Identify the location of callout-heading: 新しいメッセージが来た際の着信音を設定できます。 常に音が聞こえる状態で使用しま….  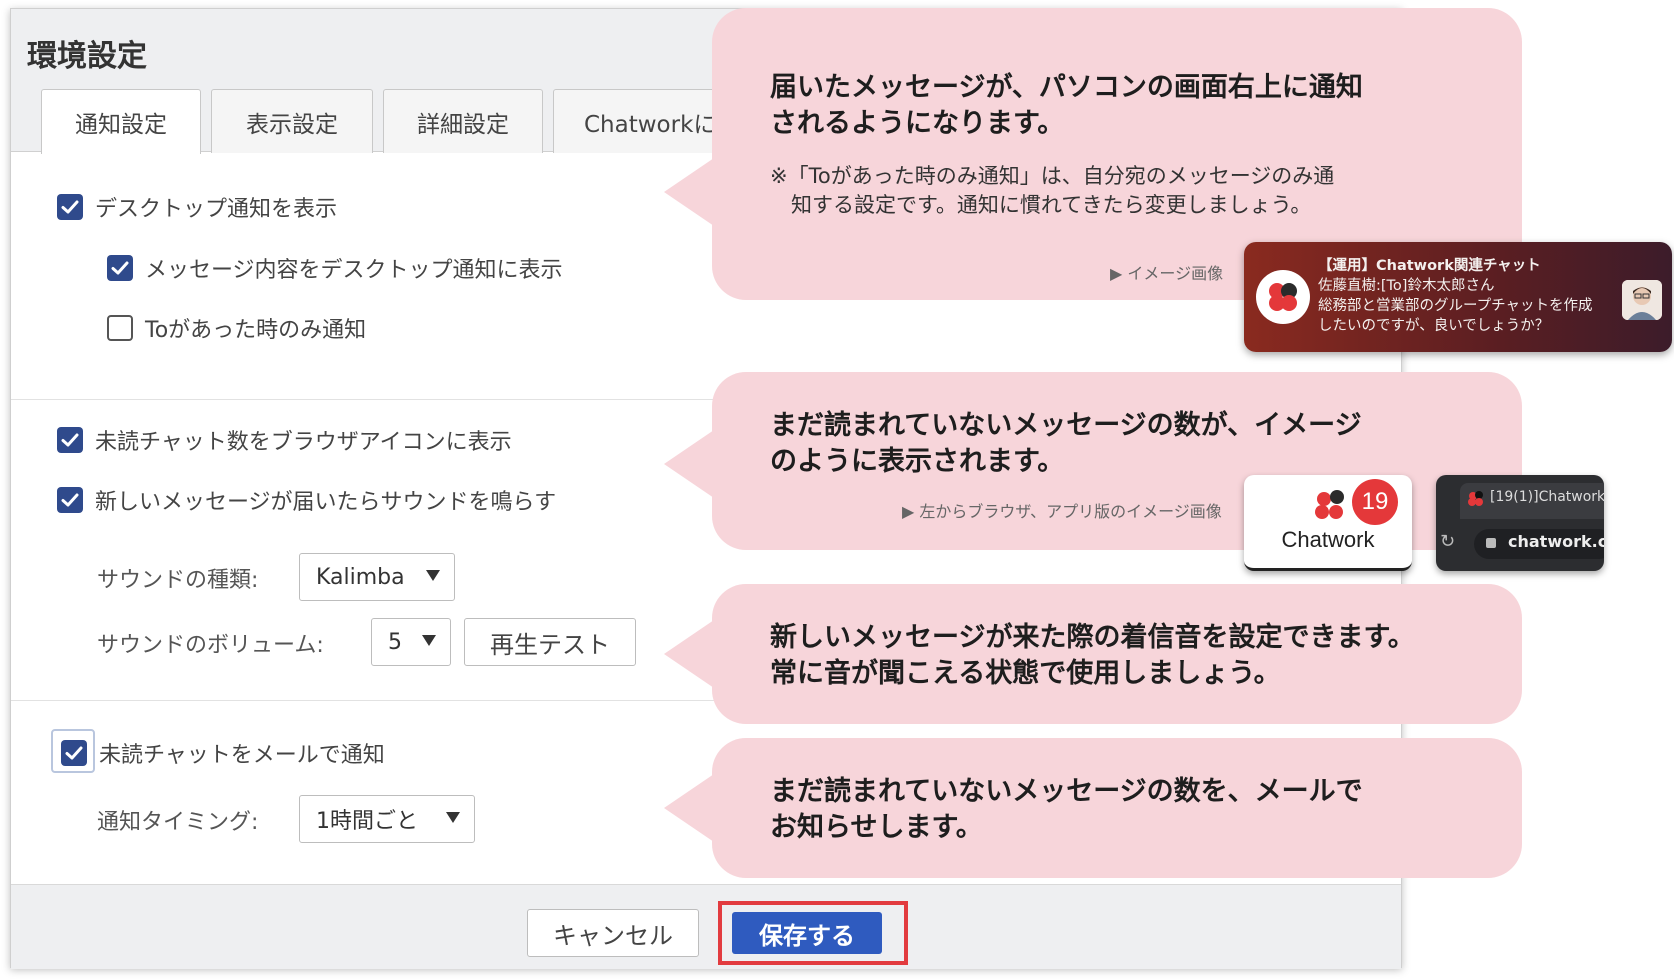
(1092, 655).